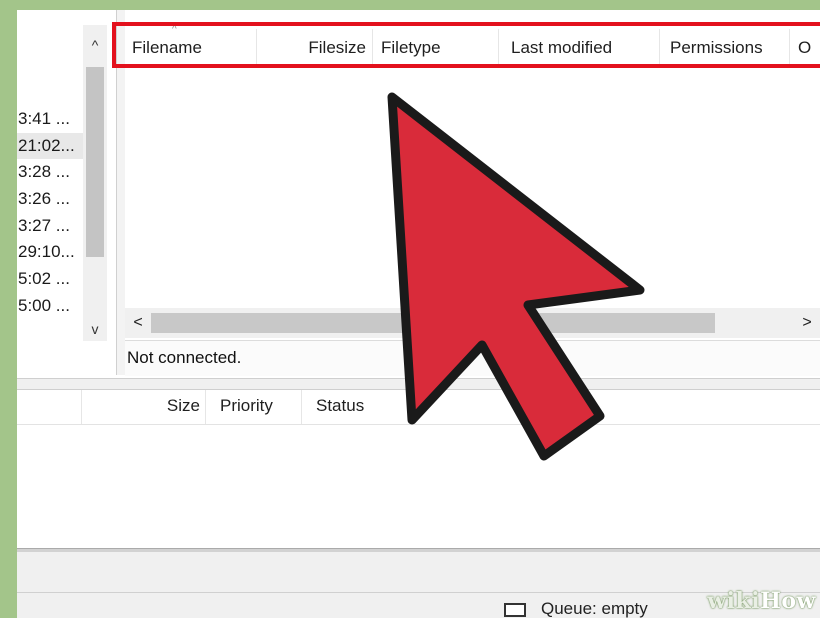 The image size is (820, 618). What do you see at coordinates (418, 407) in the screenshot?
I see `queue-column-header: Size Priority Status` at bounding box center [418, 407].